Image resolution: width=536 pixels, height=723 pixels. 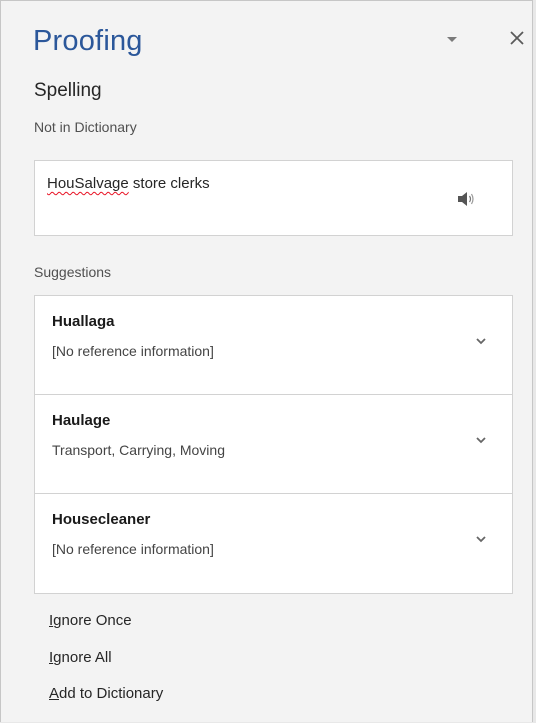 I want to click on triangle-down-icon, so click(x=452, y=39).